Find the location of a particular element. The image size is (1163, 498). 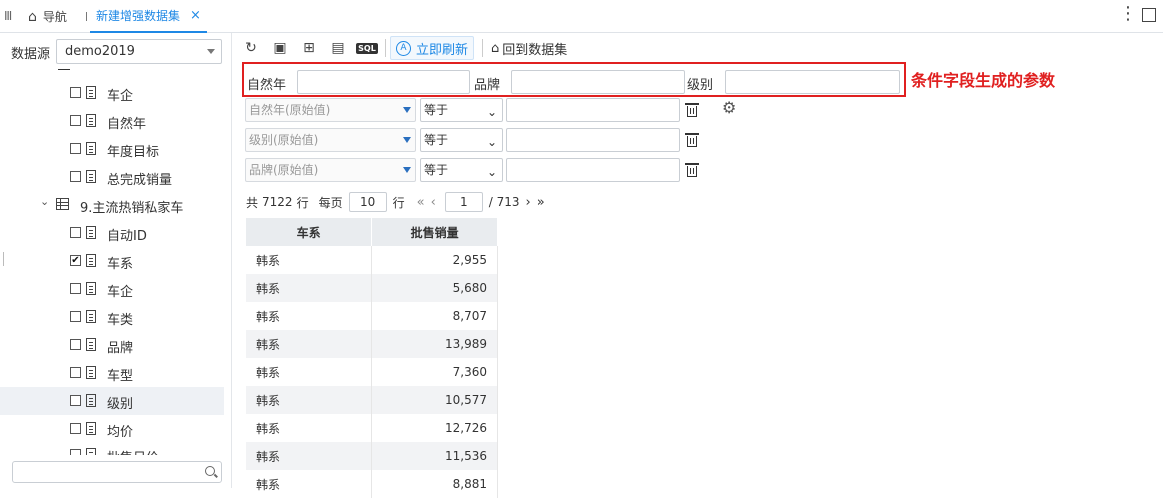

tree-field-item: ✔ 车系 is located at coordinates (112, 261).